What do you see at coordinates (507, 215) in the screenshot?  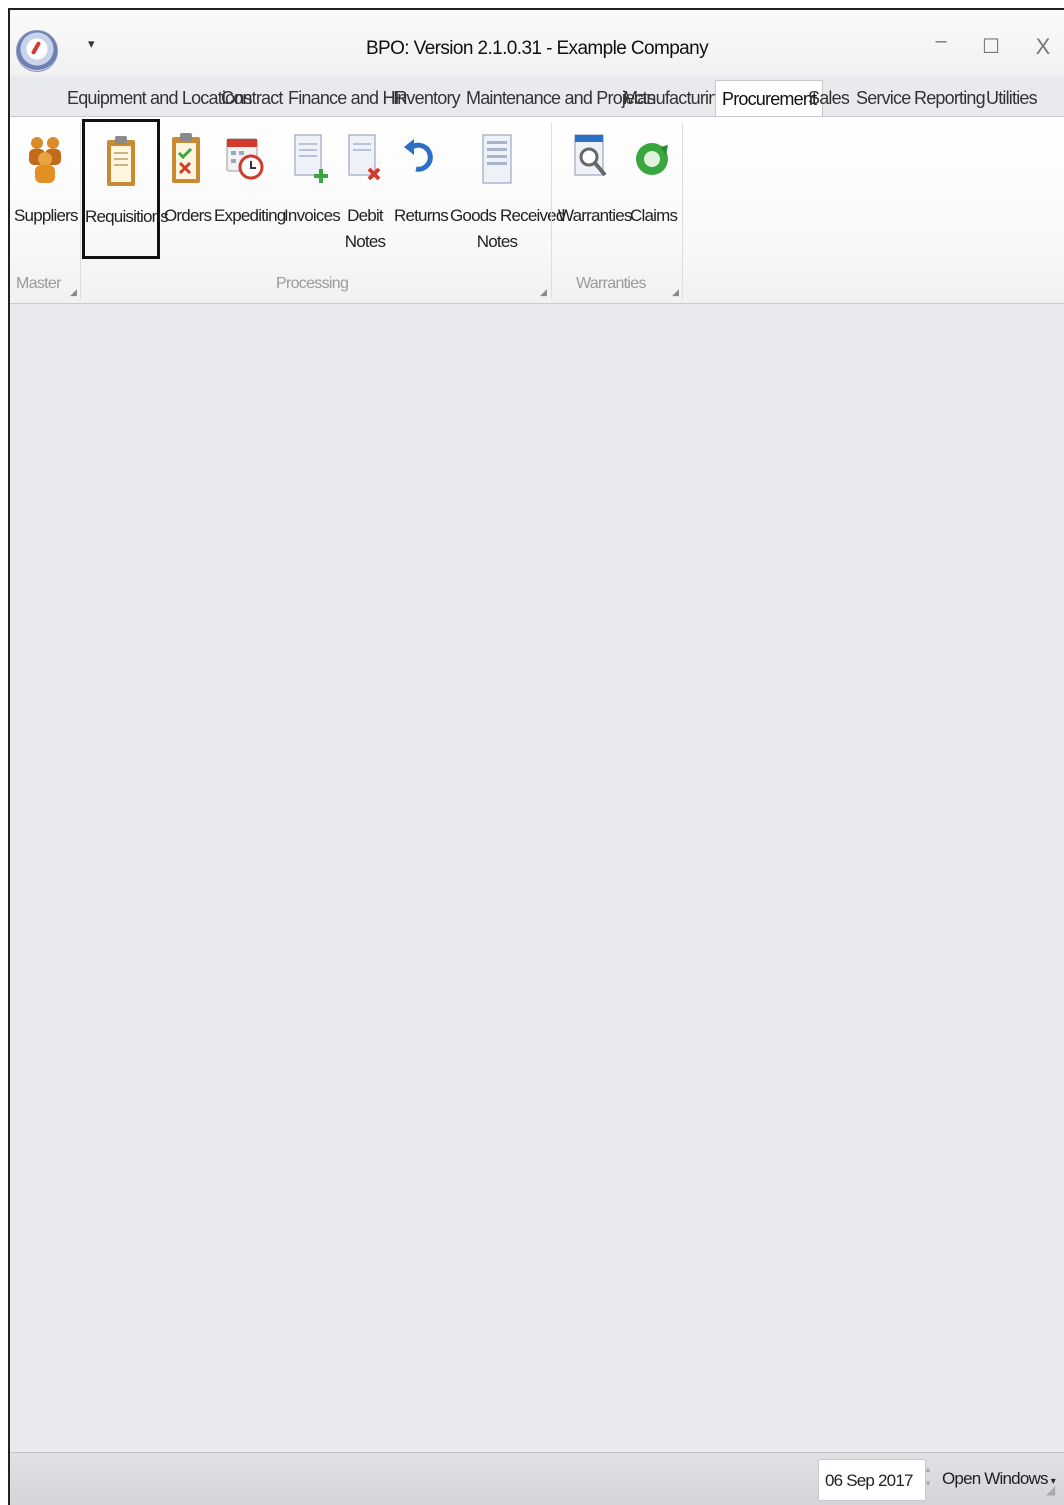 I see `goods-received-notes-line1: Goods Received` at bounding box center [507, 215].